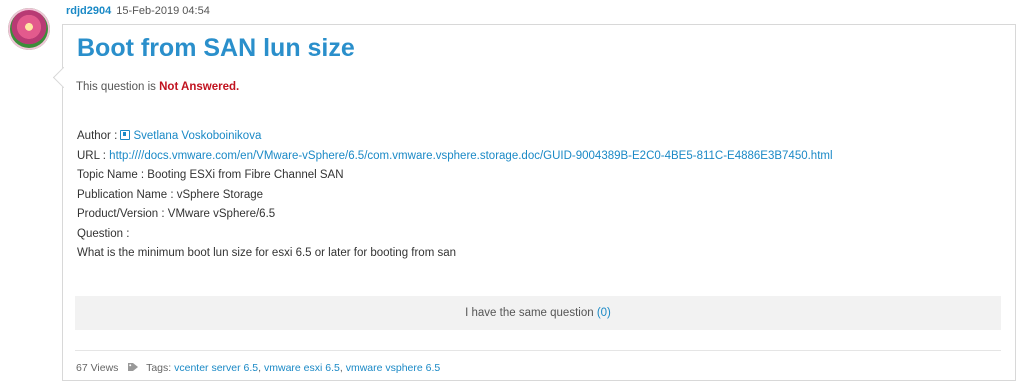 Image resolution: width=1024 pixels, height=389 pixels. I want to click on author-label: Author :, so click(99, 136).